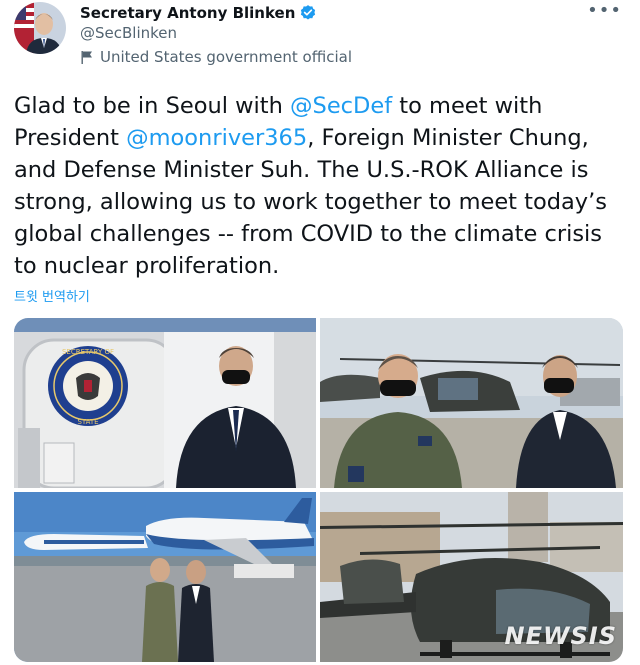 The width and height of the screenshot is (640, 665). What do you see at coordinates (152, 106) in the screenshot?
I see `tweet-text-segment: Glad to be in Seoul with` at bounding box center [152, 106].